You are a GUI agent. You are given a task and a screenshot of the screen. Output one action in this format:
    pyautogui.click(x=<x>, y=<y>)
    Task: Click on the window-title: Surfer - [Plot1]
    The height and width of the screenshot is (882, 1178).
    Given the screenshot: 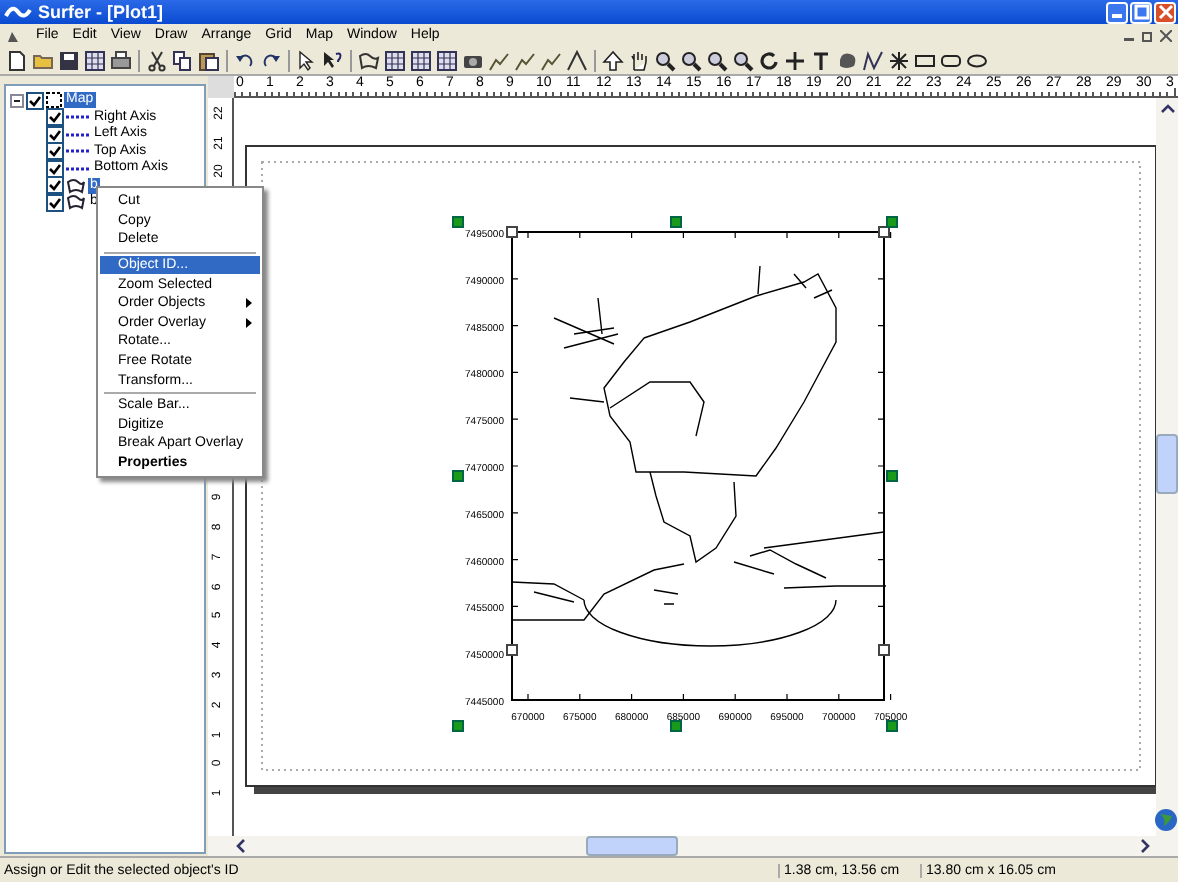 What is the action you would take?
    pyautogui.click(x=101, y=12)
    